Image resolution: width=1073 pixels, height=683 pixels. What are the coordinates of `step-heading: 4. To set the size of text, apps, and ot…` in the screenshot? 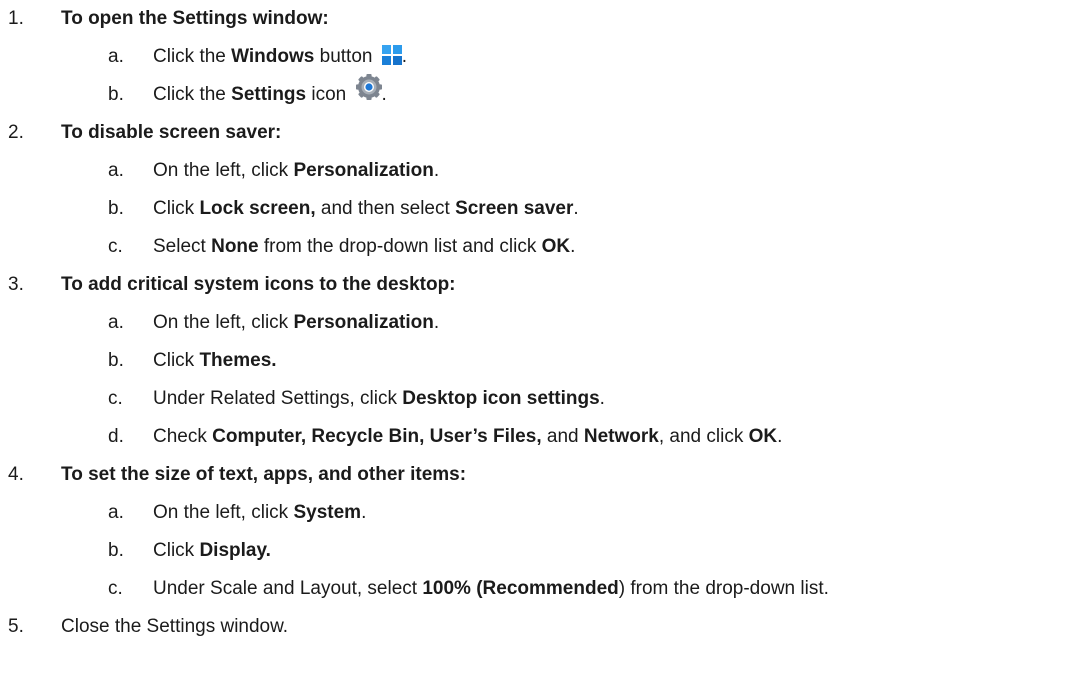 It's located at (536, 475).